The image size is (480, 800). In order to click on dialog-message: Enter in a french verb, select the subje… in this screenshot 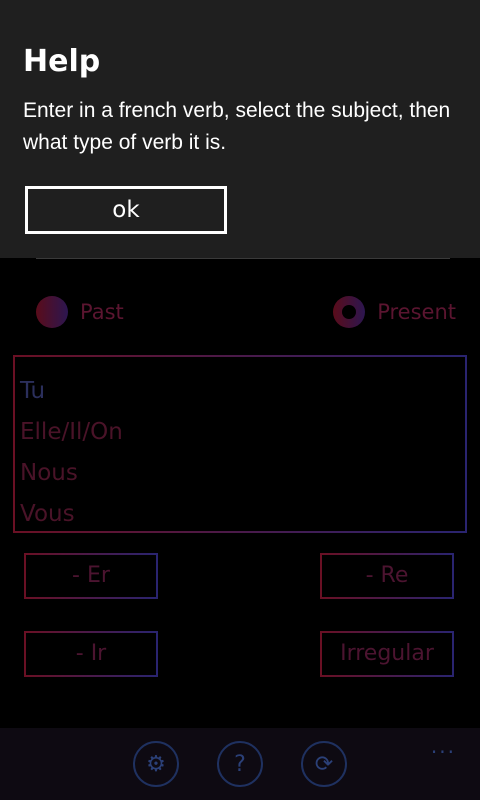, I will do `click(237, 126)`.